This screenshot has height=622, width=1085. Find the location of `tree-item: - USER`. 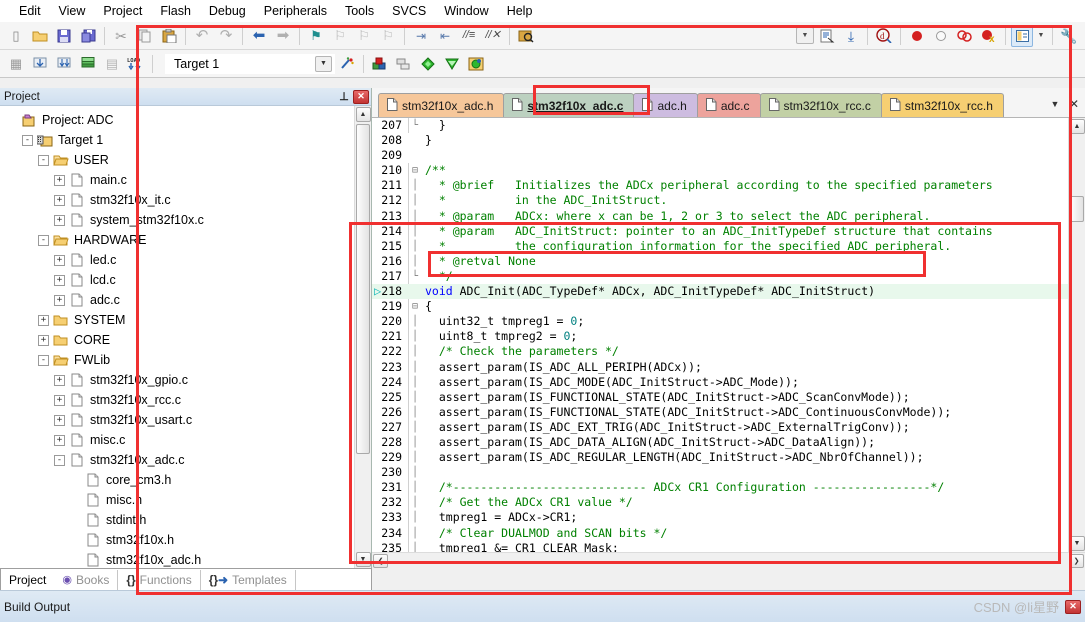

tree-item: - USER is located at coordinates (178, 160).